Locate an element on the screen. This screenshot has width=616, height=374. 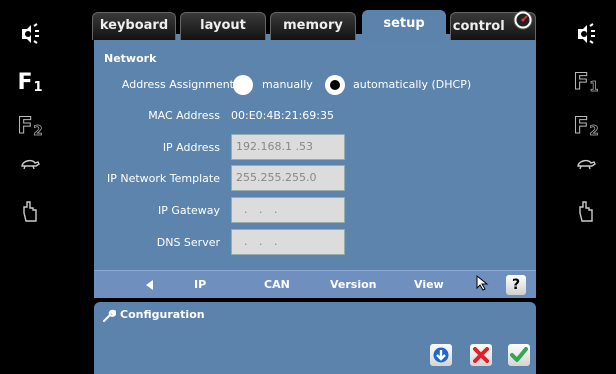
configuration-panel: Configuration is located at coordinates (315, 338).